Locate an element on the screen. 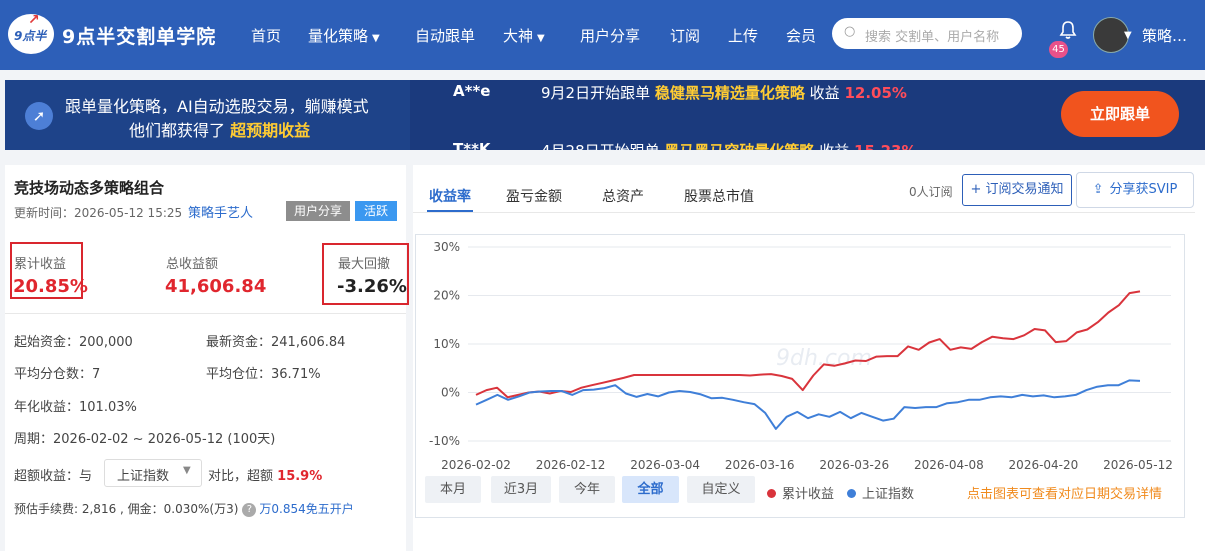 This screenshot has width=1205, height=551. y-tick-label: 10% is located at coordinates (446, 344).